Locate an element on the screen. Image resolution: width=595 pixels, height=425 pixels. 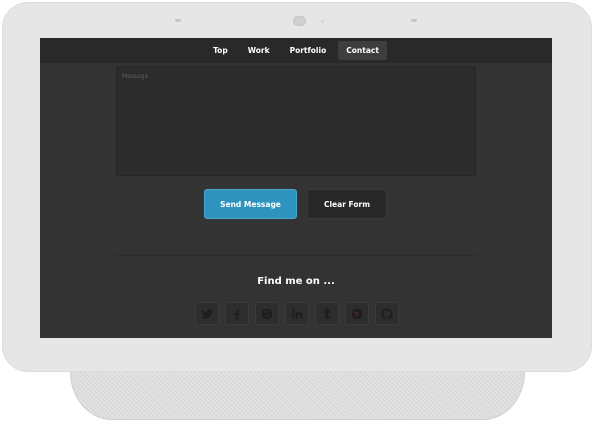
speaker-base is located at coordinates (297, 394).